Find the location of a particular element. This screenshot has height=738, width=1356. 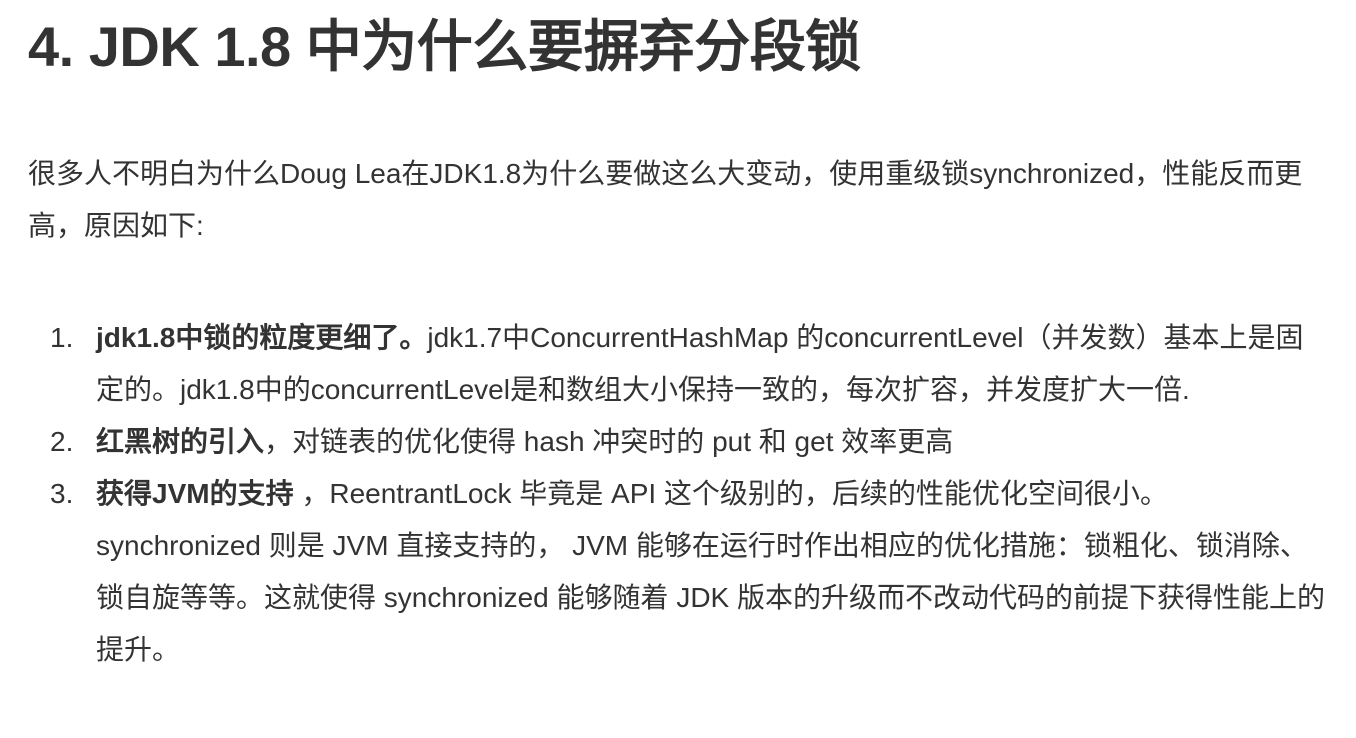

list-item-number: 2. is located at coordinates (62, 441).